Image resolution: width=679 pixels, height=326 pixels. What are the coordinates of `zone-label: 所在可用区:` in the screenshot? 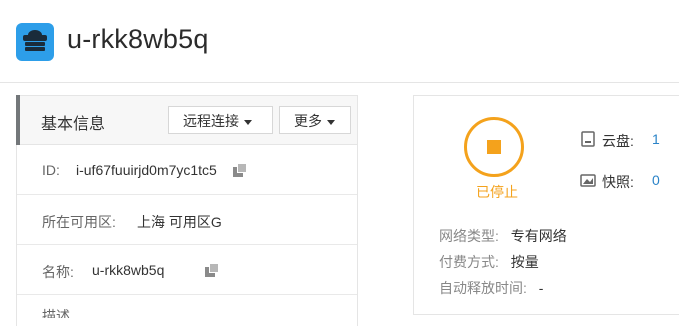 It's located at (79, 222).